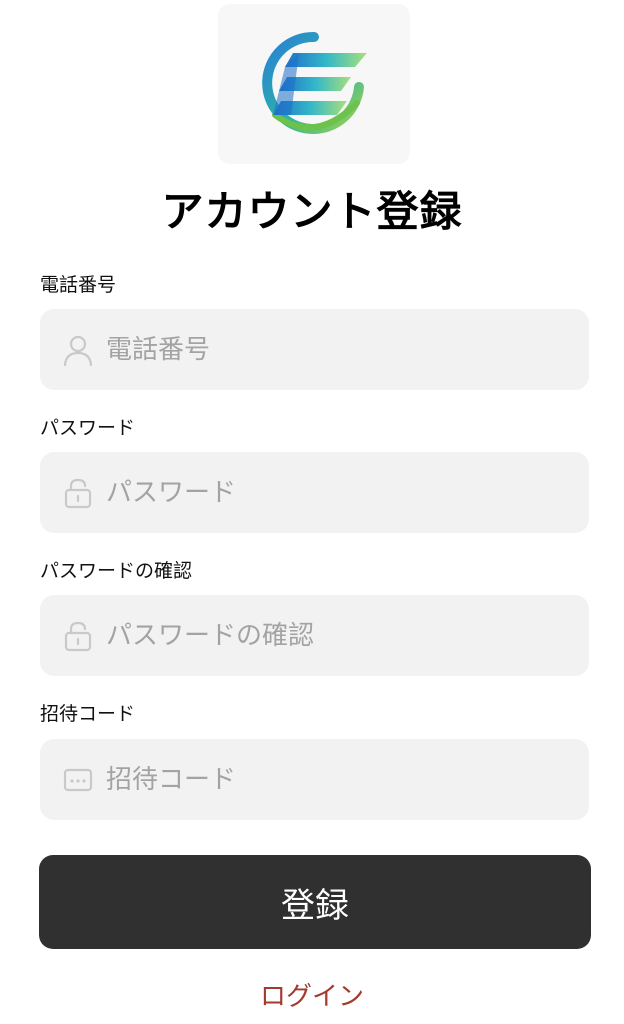 This screenshot has height=1024, width=624. Describe the element at coordinates (336, 635) in the screenshot. I see `confirm-password-input` at that location.